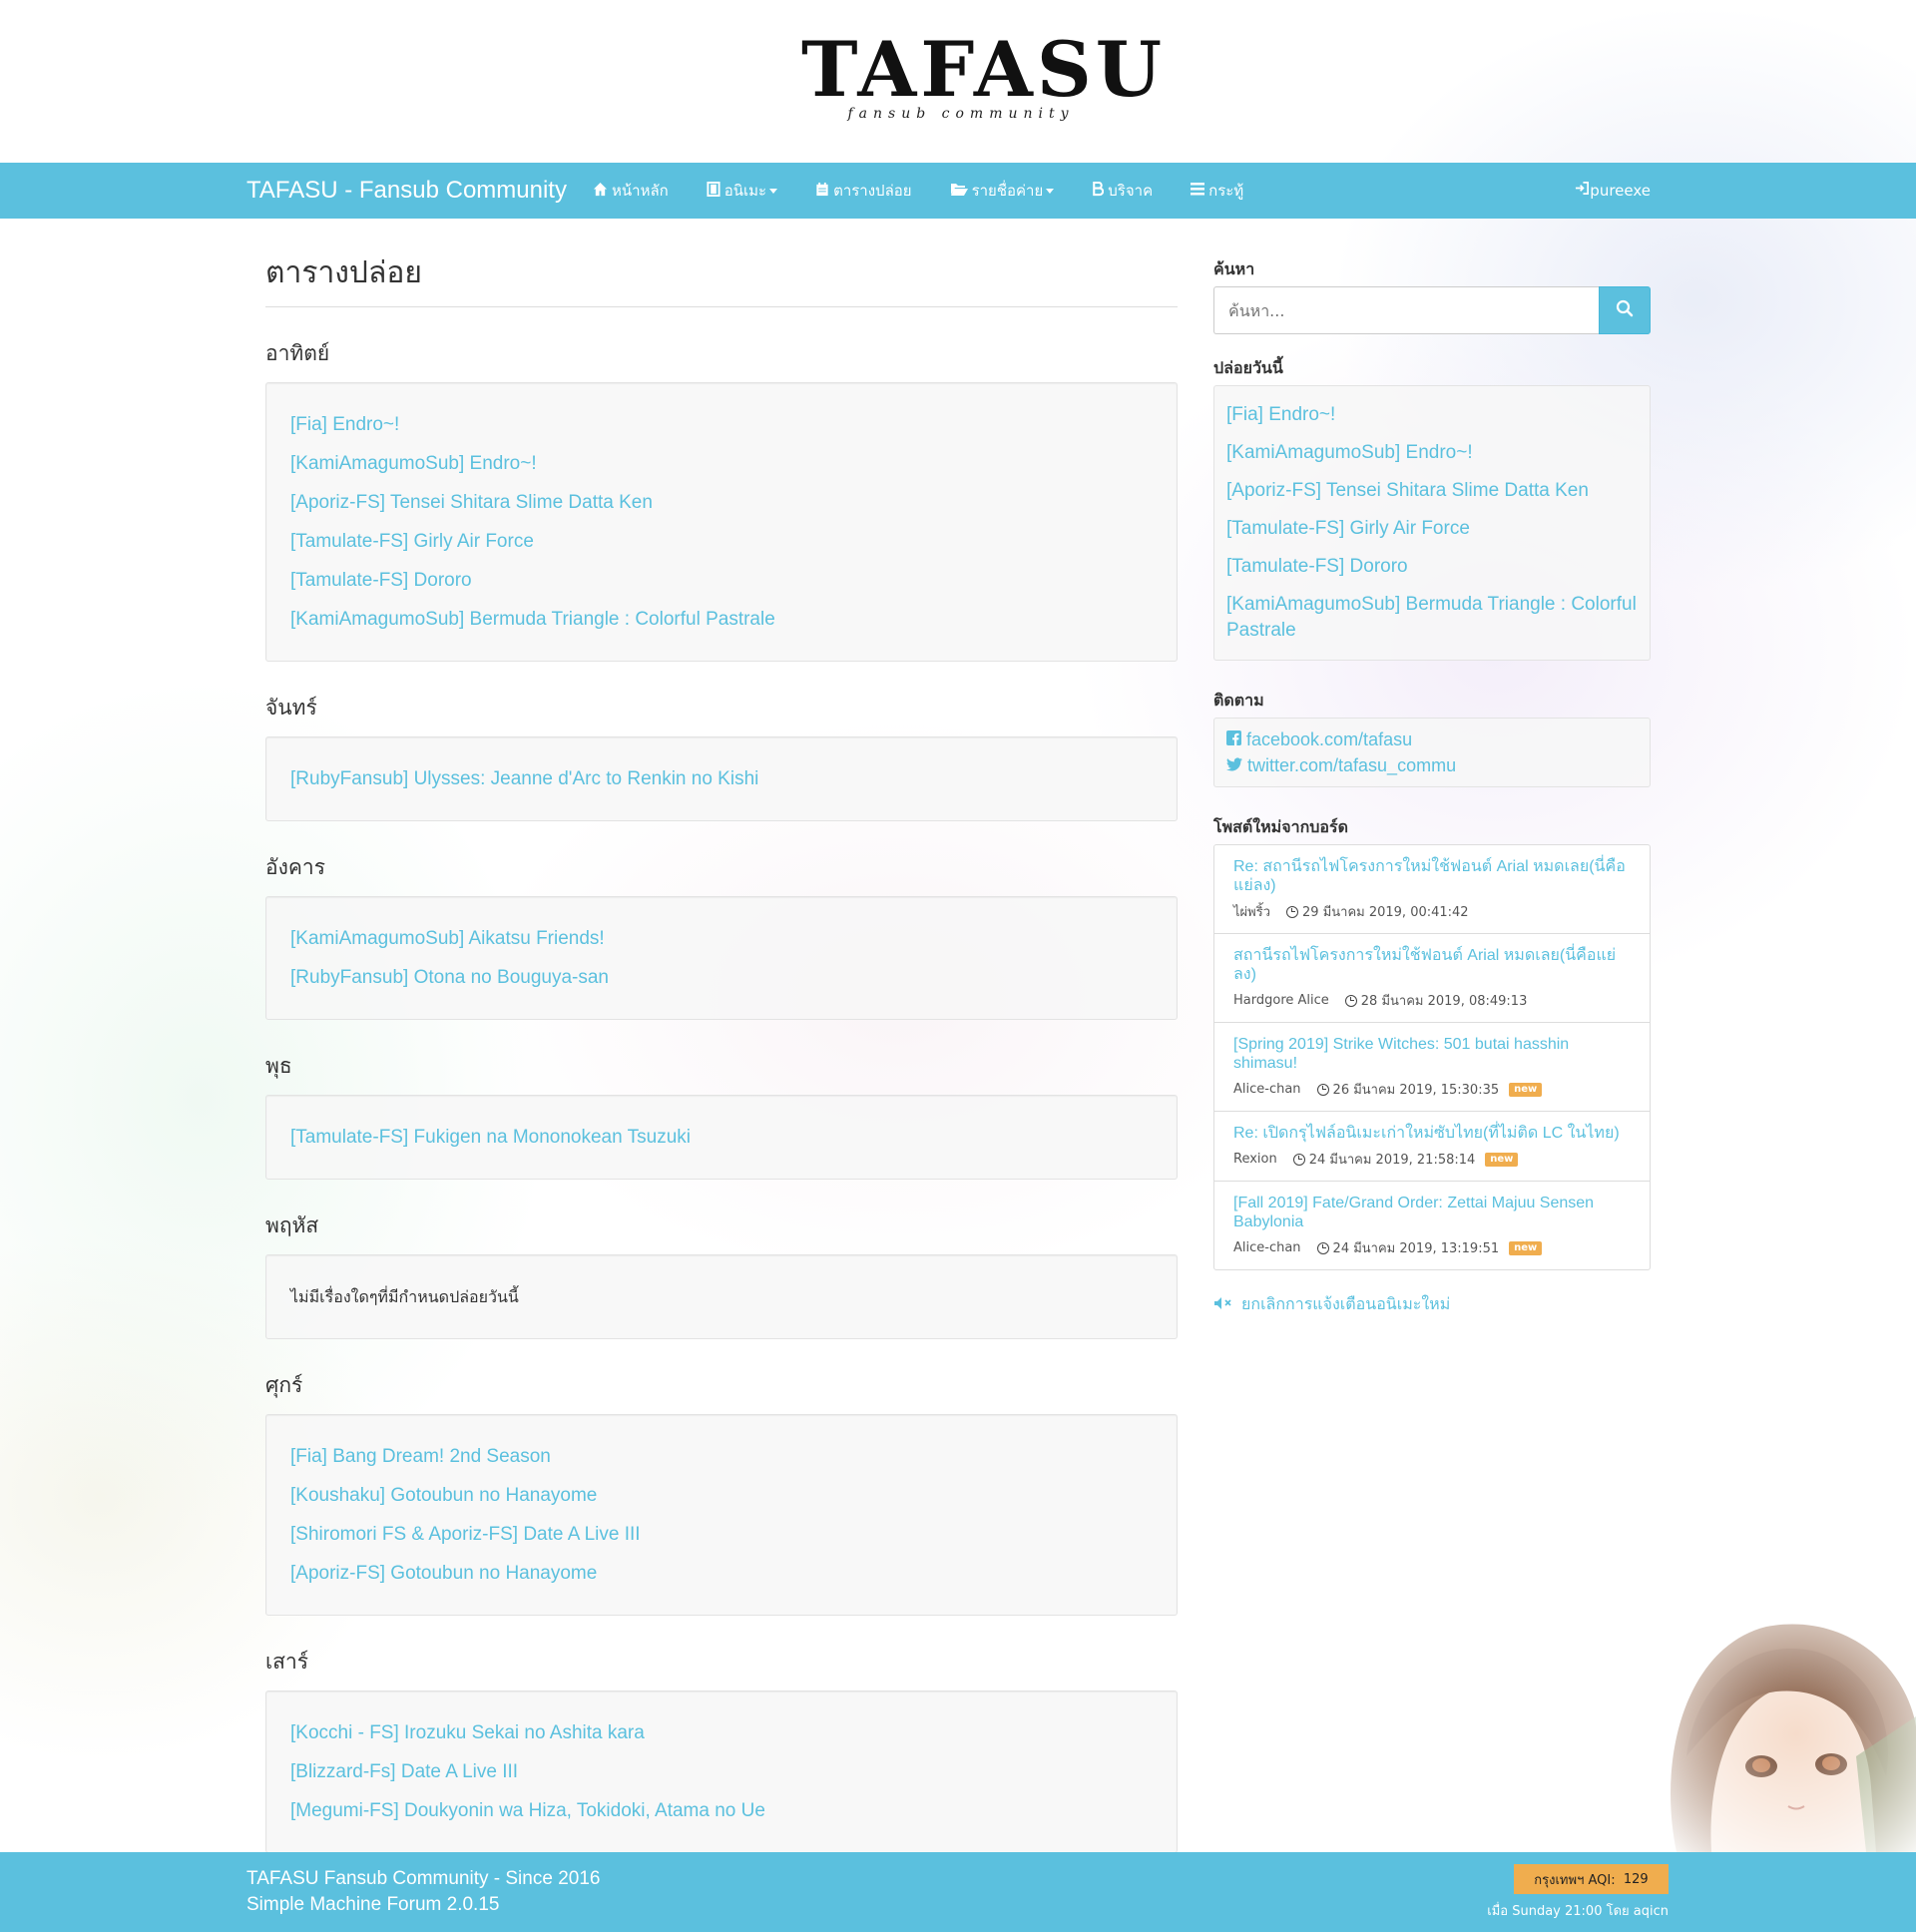 The image size is (1916, 1932). What do you see at coordinates (959, 191) in the screenshot?
I see `folder-open-icon` at bounding box center [959, 191].